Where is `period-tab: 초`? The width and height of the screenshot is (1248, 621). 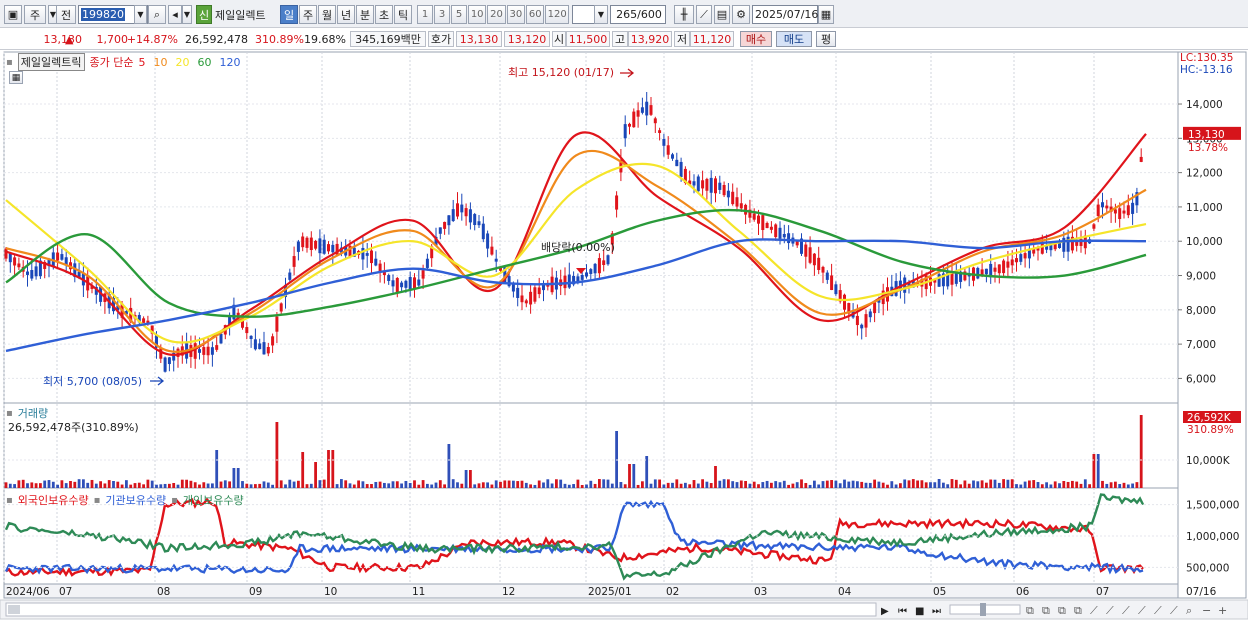
period-tab: 초 is located at coordinates (384, 14).